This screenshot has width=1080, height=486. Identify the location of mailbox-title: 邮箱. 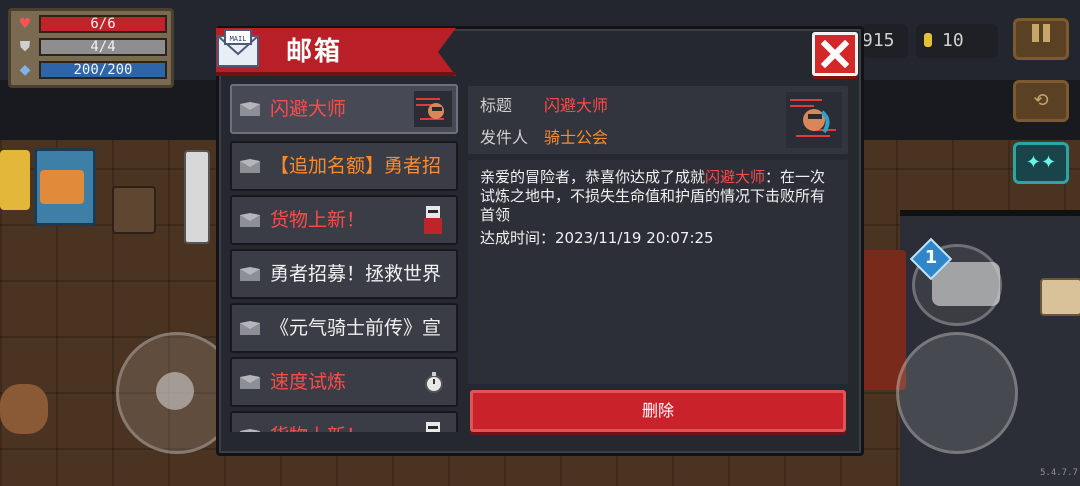
(314, 52).